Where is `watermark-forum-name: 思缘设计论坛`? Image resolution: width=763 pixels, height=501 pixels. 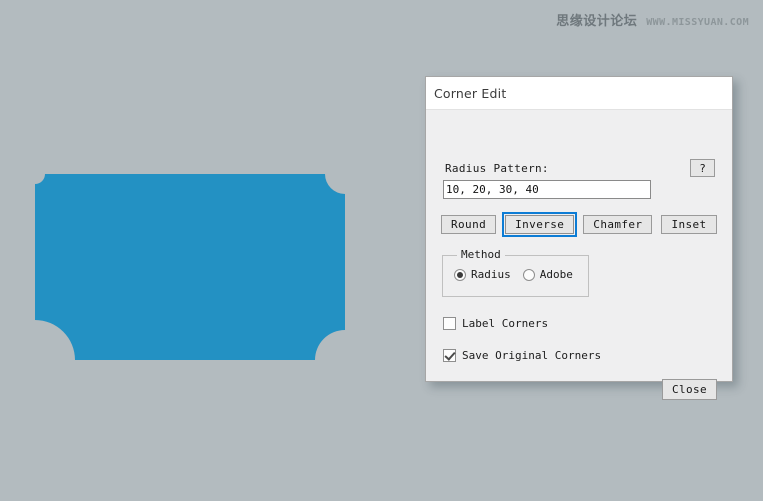 watermark-forum-name: 思缘设计论坛 is located at coordinates (597, 21).